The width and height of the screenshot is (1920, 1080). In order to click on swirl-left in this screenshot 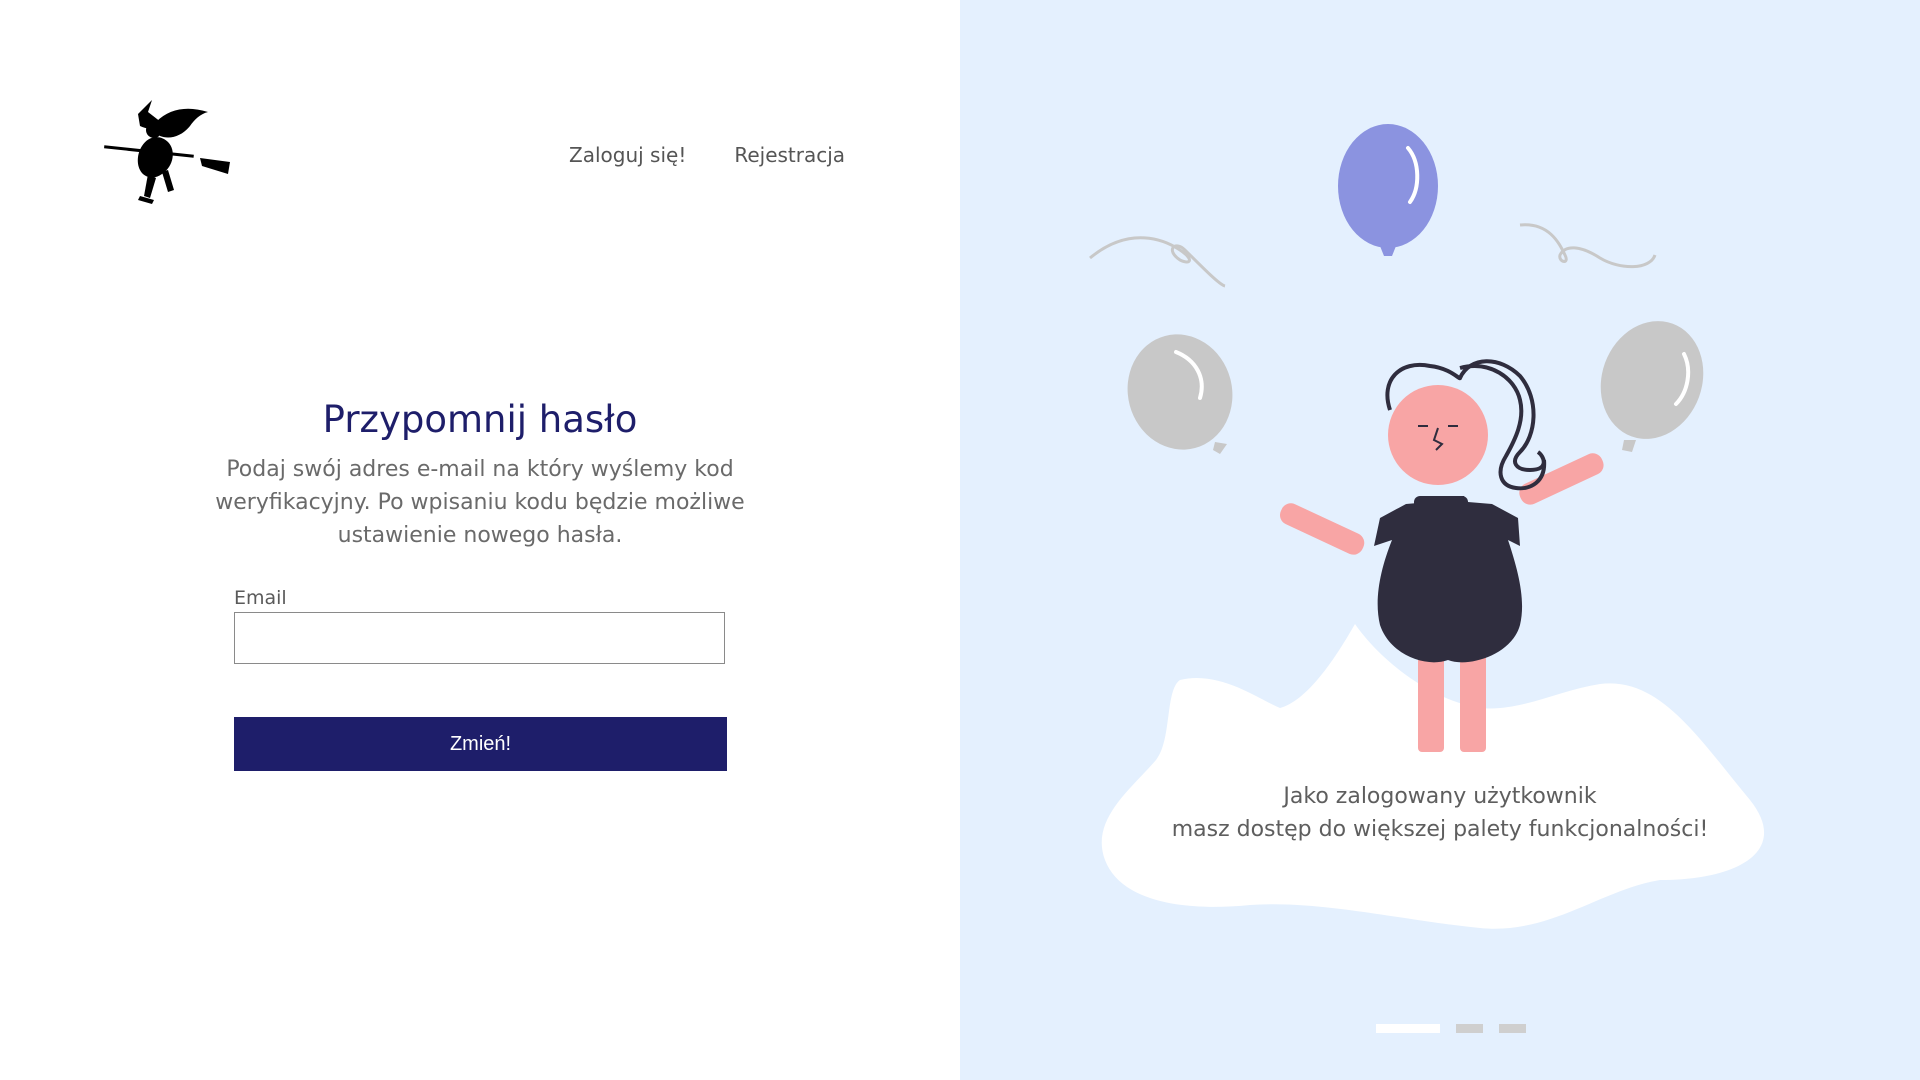, I will do `click(1157, 262)`.